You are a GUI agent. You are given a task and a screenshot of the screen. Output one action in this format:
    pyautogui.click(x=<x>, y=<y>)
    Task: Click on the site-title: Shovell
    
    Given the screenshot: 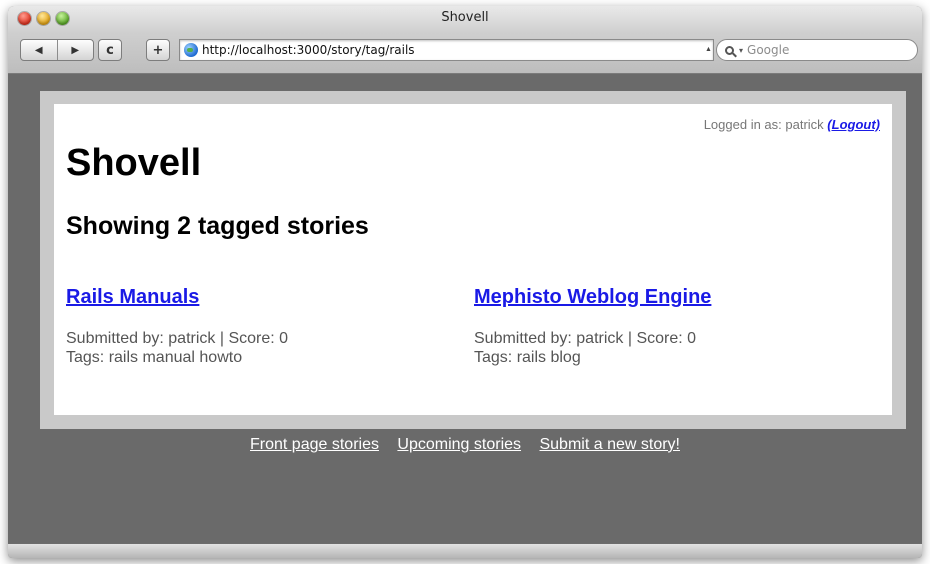 What is the action you would take?
    pyautogui.click(x=134, y=163)
    